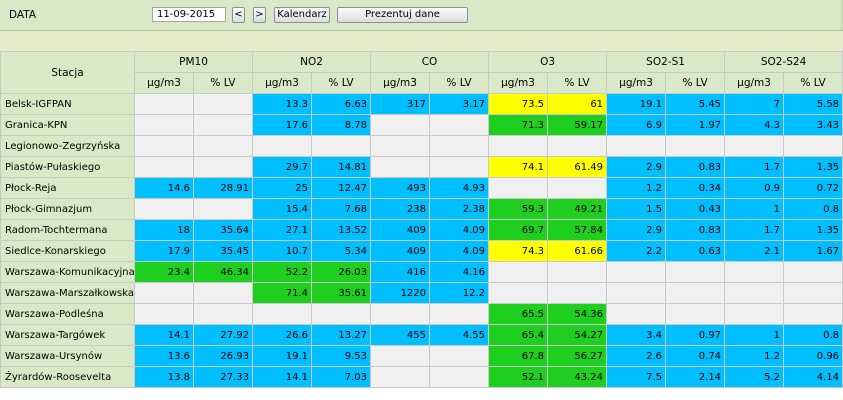 The image size is (843, 400). Describe the element at coordinates (282, 209) in the screenshot. I see `concentration-cell: 15.4` at that location.